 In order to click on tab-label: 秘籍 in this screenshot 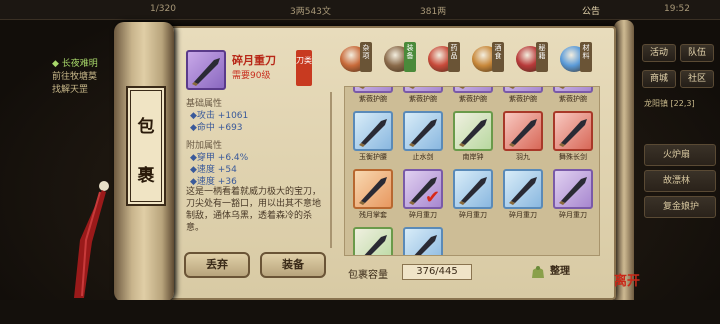, I will do `click(542, 57)`.